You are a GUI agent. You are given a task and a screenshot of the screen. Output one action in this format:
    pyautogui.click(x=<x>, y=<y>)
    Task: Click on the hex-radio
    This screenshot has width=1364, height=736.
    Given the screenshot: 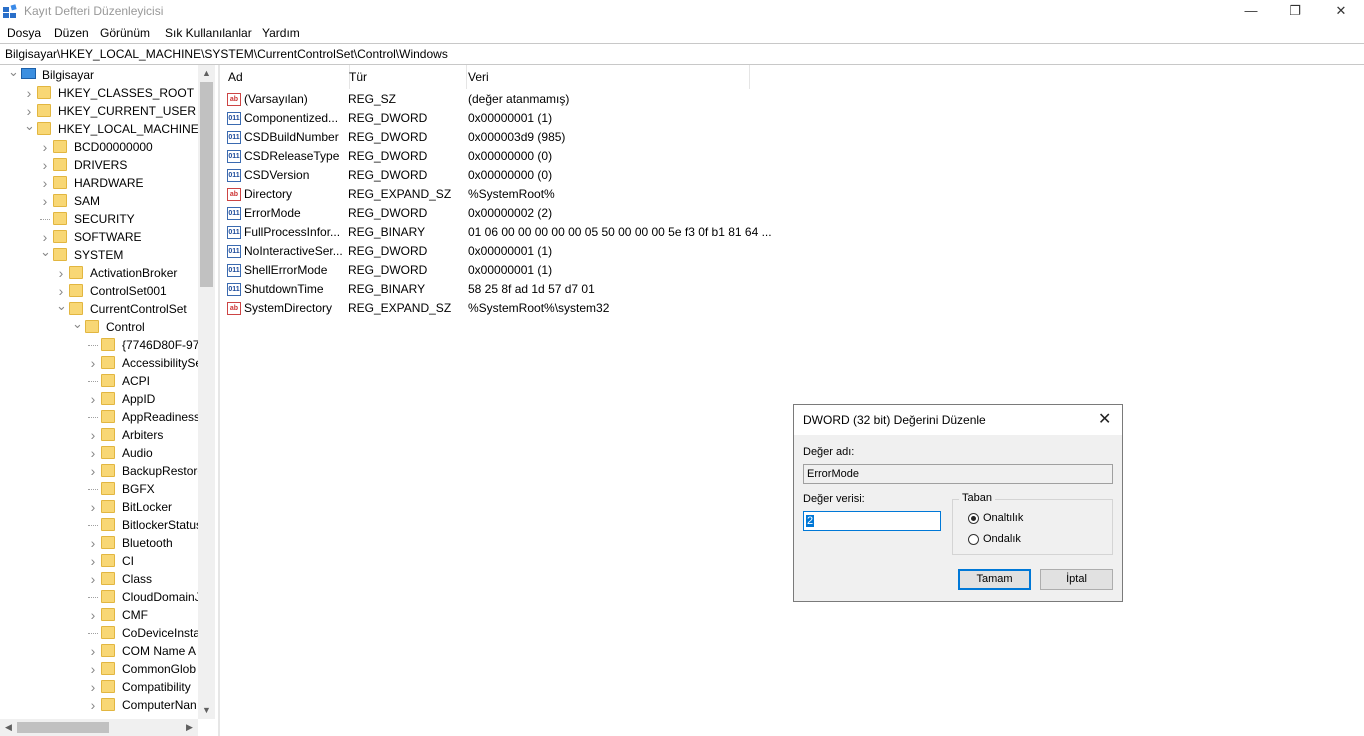 What is the action you would take?
    pyautogui.click(x=973, y=518)
    